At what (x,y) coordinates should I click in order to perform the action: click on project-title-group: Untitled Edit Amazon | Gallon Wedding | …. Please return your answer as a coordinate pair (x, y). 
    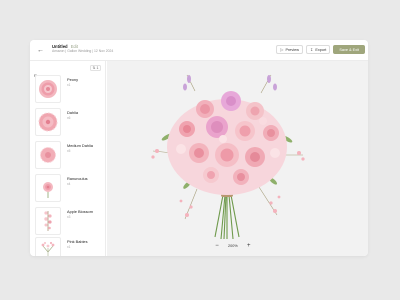
    Looking at the image, I should click on (82, 49).